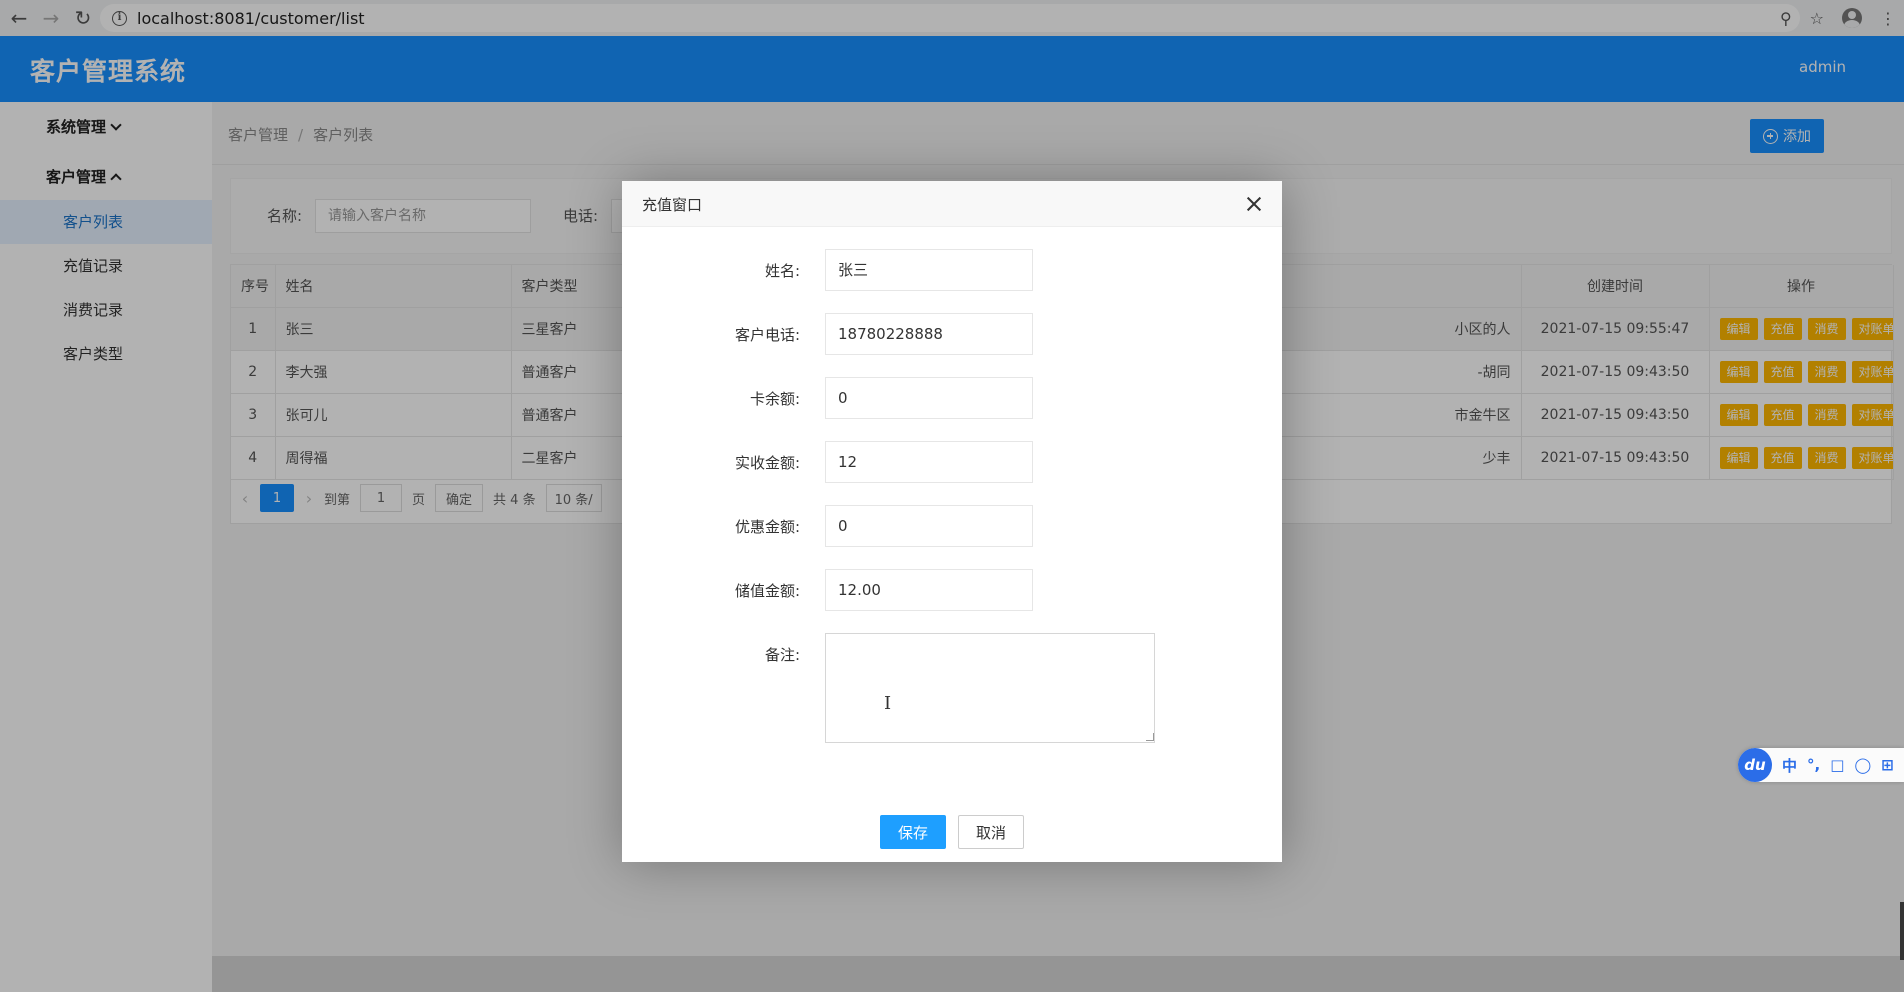 This screenshot has height=992, width=1904. I want to click on phone-input: 18780228888, so click(929, 334).